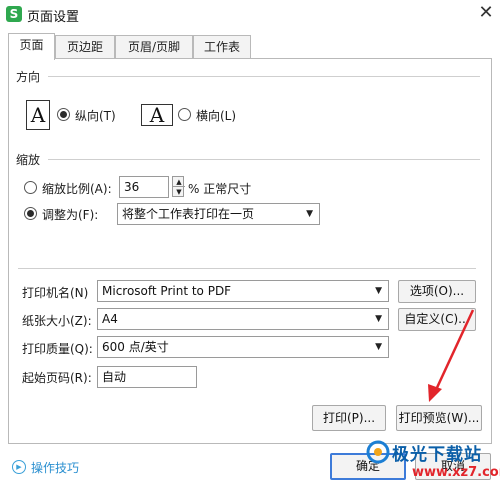 The image size is (500, 491). Describe the element at coordinates (85, 46) in the screenshot. I see `tab-margins: 页边距` at that location.